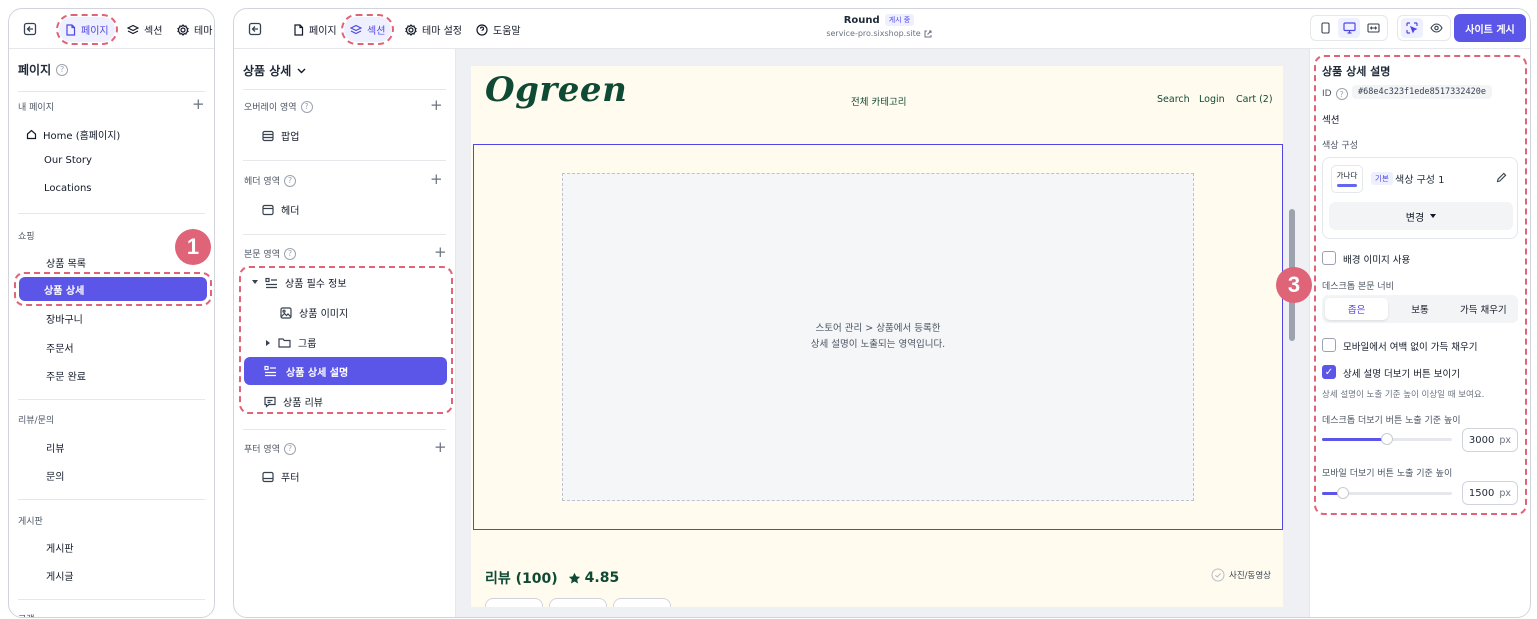 The height and width of the screenshot is (619, 1537). What do you see at coordinates (280, 209) in the screenshot?
I see `section-item-header: 헤더` at bounding box center [280, 209].